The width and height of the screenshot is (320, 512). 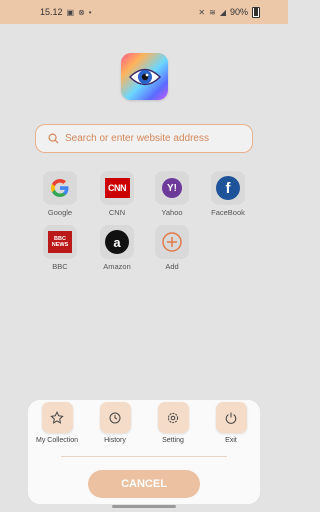 What do you see at coordinates (238, 12) in the screenshot?
I see `battery-percent: 90%` at bounding box center [238, 12].